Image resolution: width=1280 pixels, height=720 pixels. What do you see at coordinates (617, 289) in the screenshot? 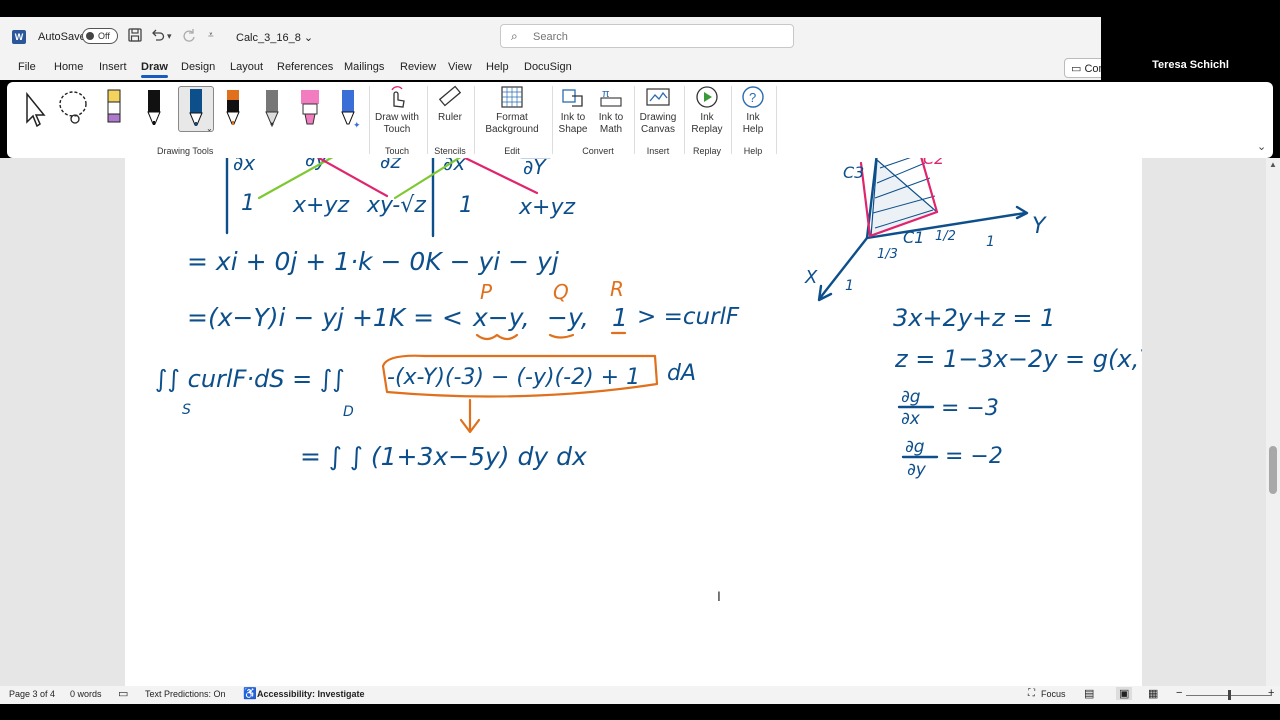
I see `ink-label-r: R` at bounding box center [617, 289].